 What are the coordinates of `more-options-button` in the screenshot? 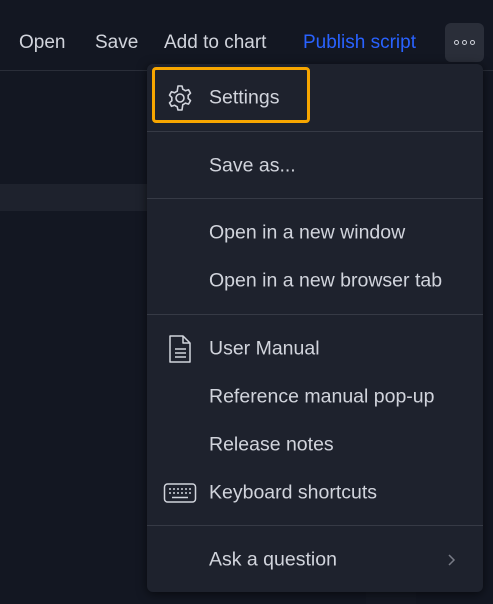 It's located at (464, 42).